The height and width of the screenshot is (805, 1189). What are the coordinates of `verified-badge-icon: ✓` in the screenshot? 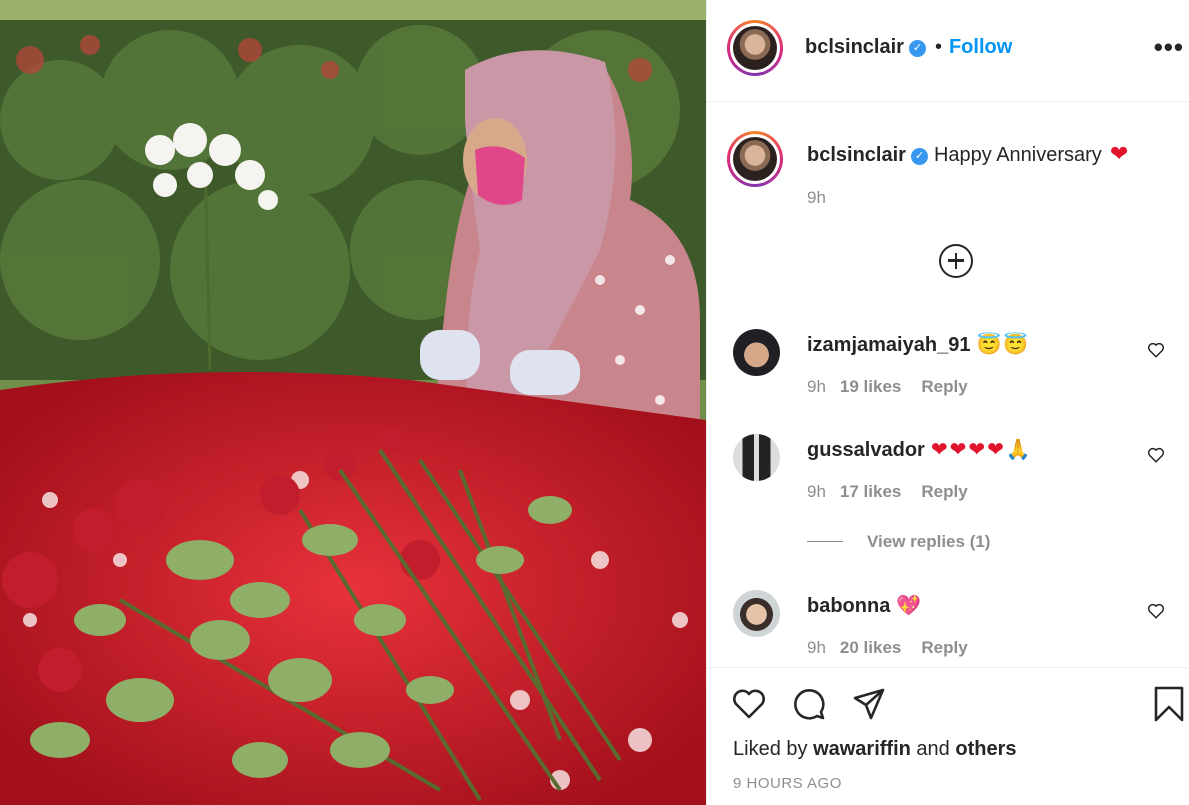 It's located at (917, 48).